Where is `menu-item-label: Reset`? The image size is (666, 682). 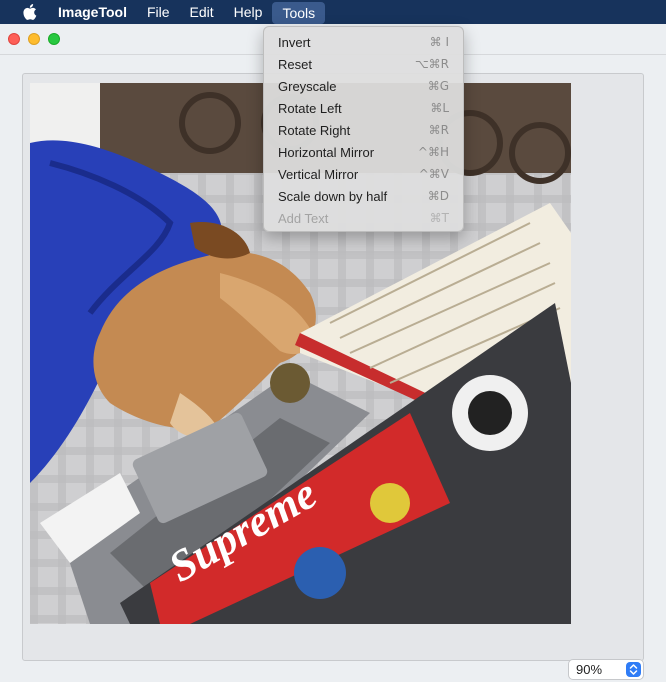
menu-item-label: Reset is located at coordinates (295, 64).